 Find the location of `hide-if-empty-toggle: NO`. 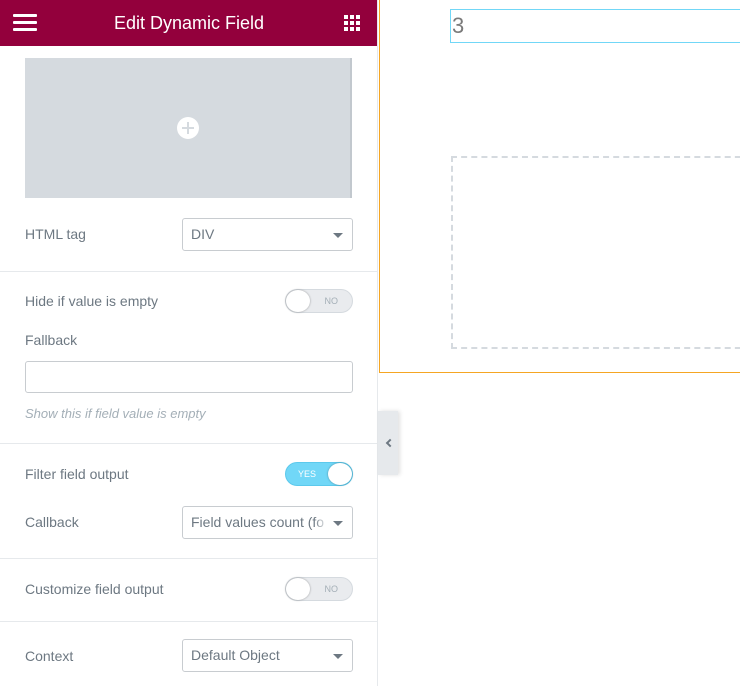

hide-if-empty-toggle: NO is located at coordinates (319, 301).